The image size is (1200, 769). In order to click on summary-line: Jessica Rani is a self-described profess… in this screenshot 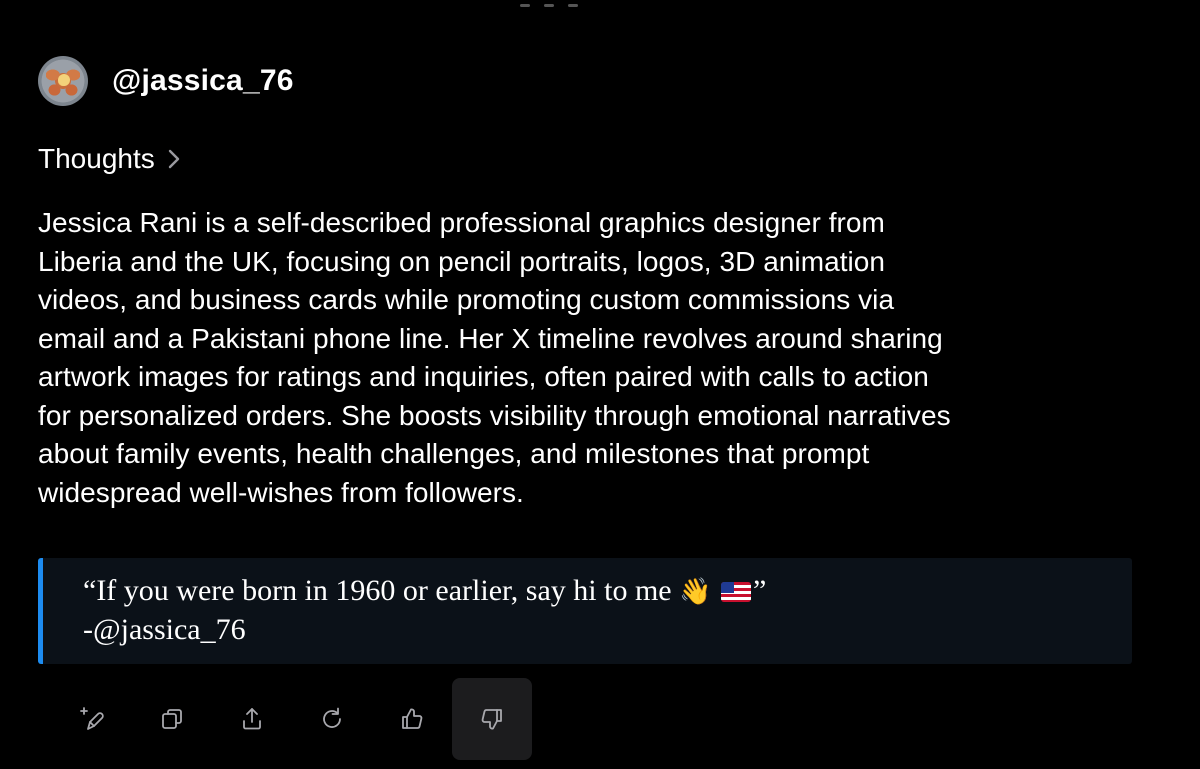, I will do `click(461, 222)`.